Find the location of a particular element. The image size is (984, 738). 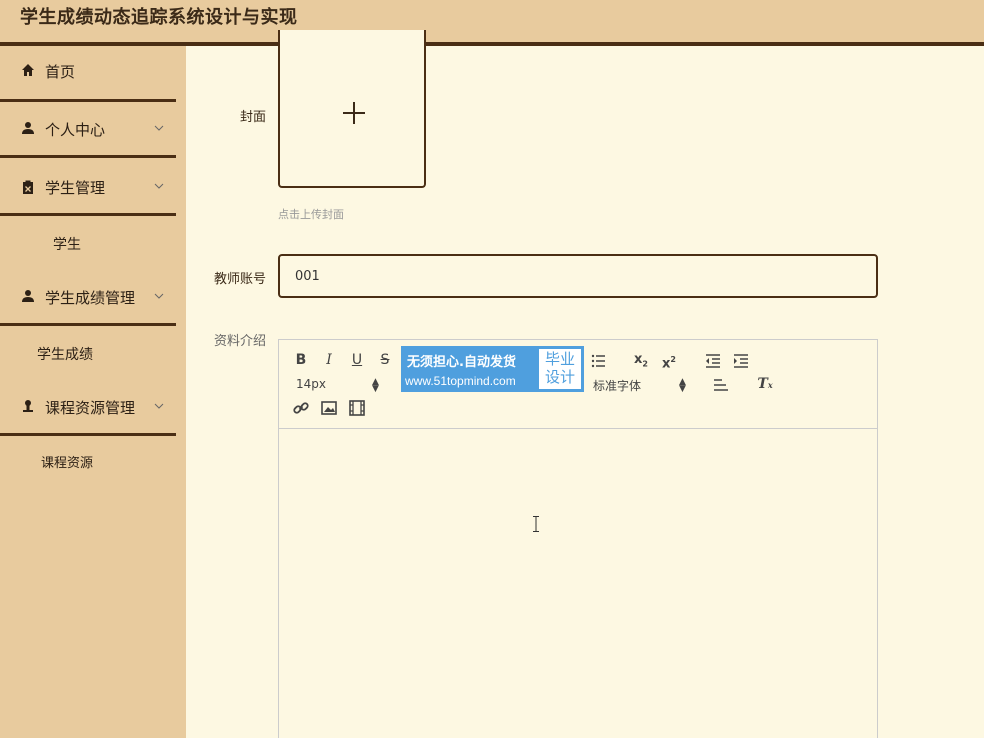

align-left-icon is located at coordinates (721, 385).